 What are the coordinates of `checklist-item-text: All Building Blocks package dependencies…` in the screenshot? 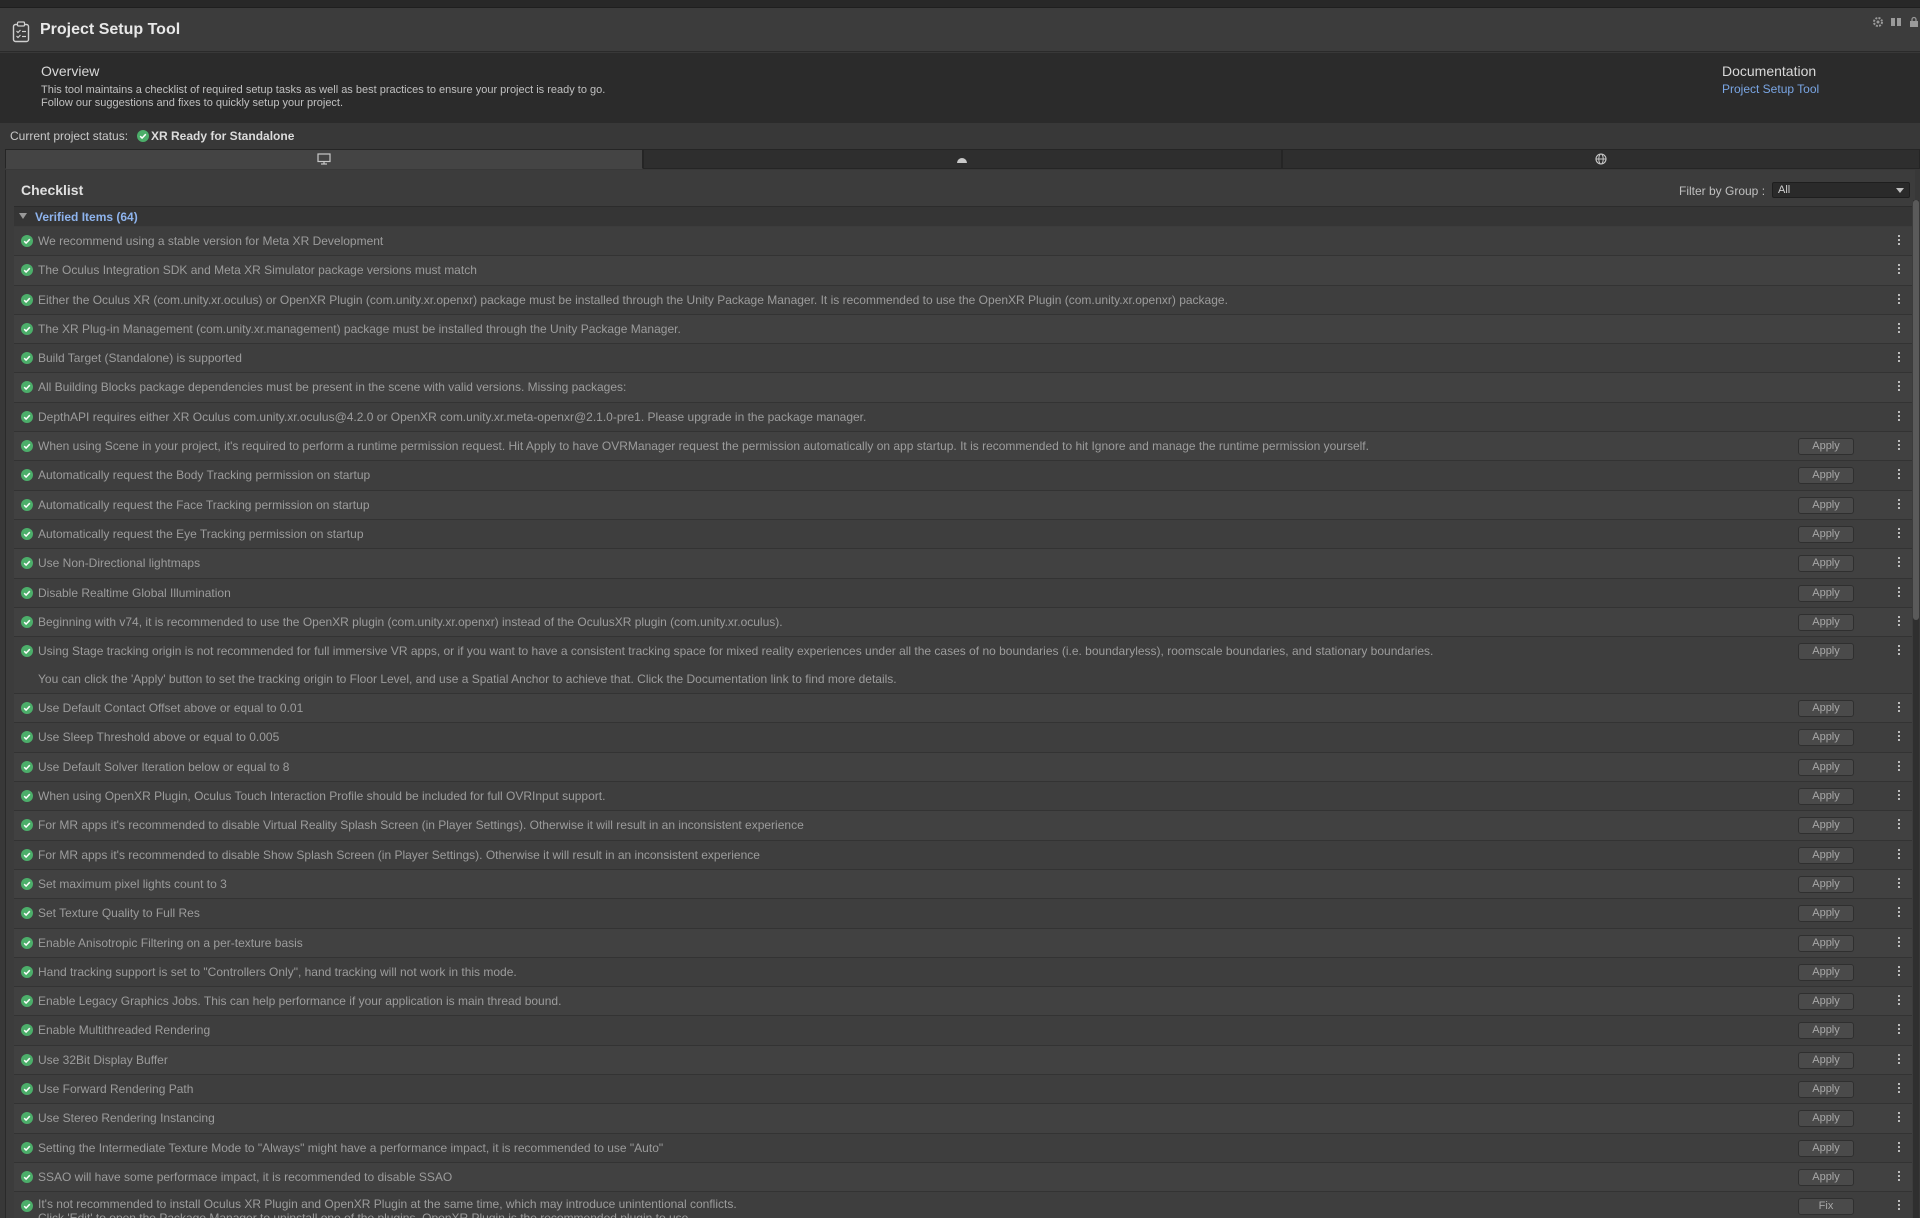 It's located at (332, 387).